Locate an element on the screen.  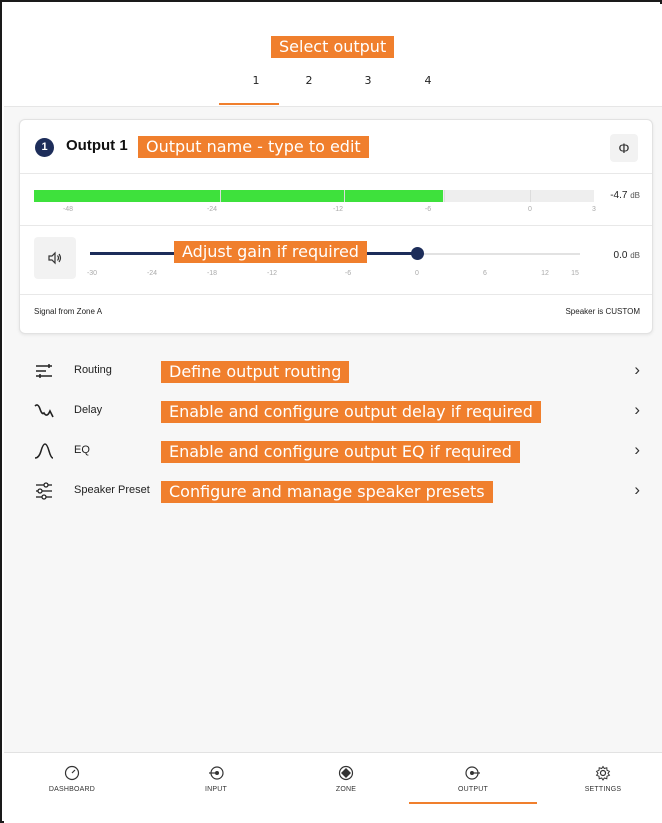
level-meter is located at coordinates (314, 196).